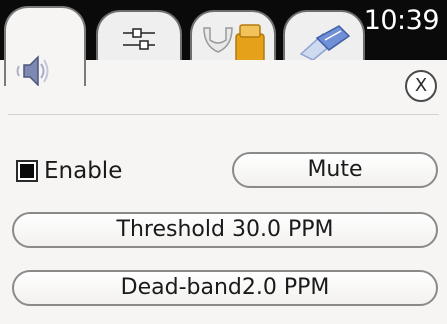 This screenshot has height=324, width=447. Describe the element at coordinates (236, 42) in the screenshot. I see `tools-icon` at that location.